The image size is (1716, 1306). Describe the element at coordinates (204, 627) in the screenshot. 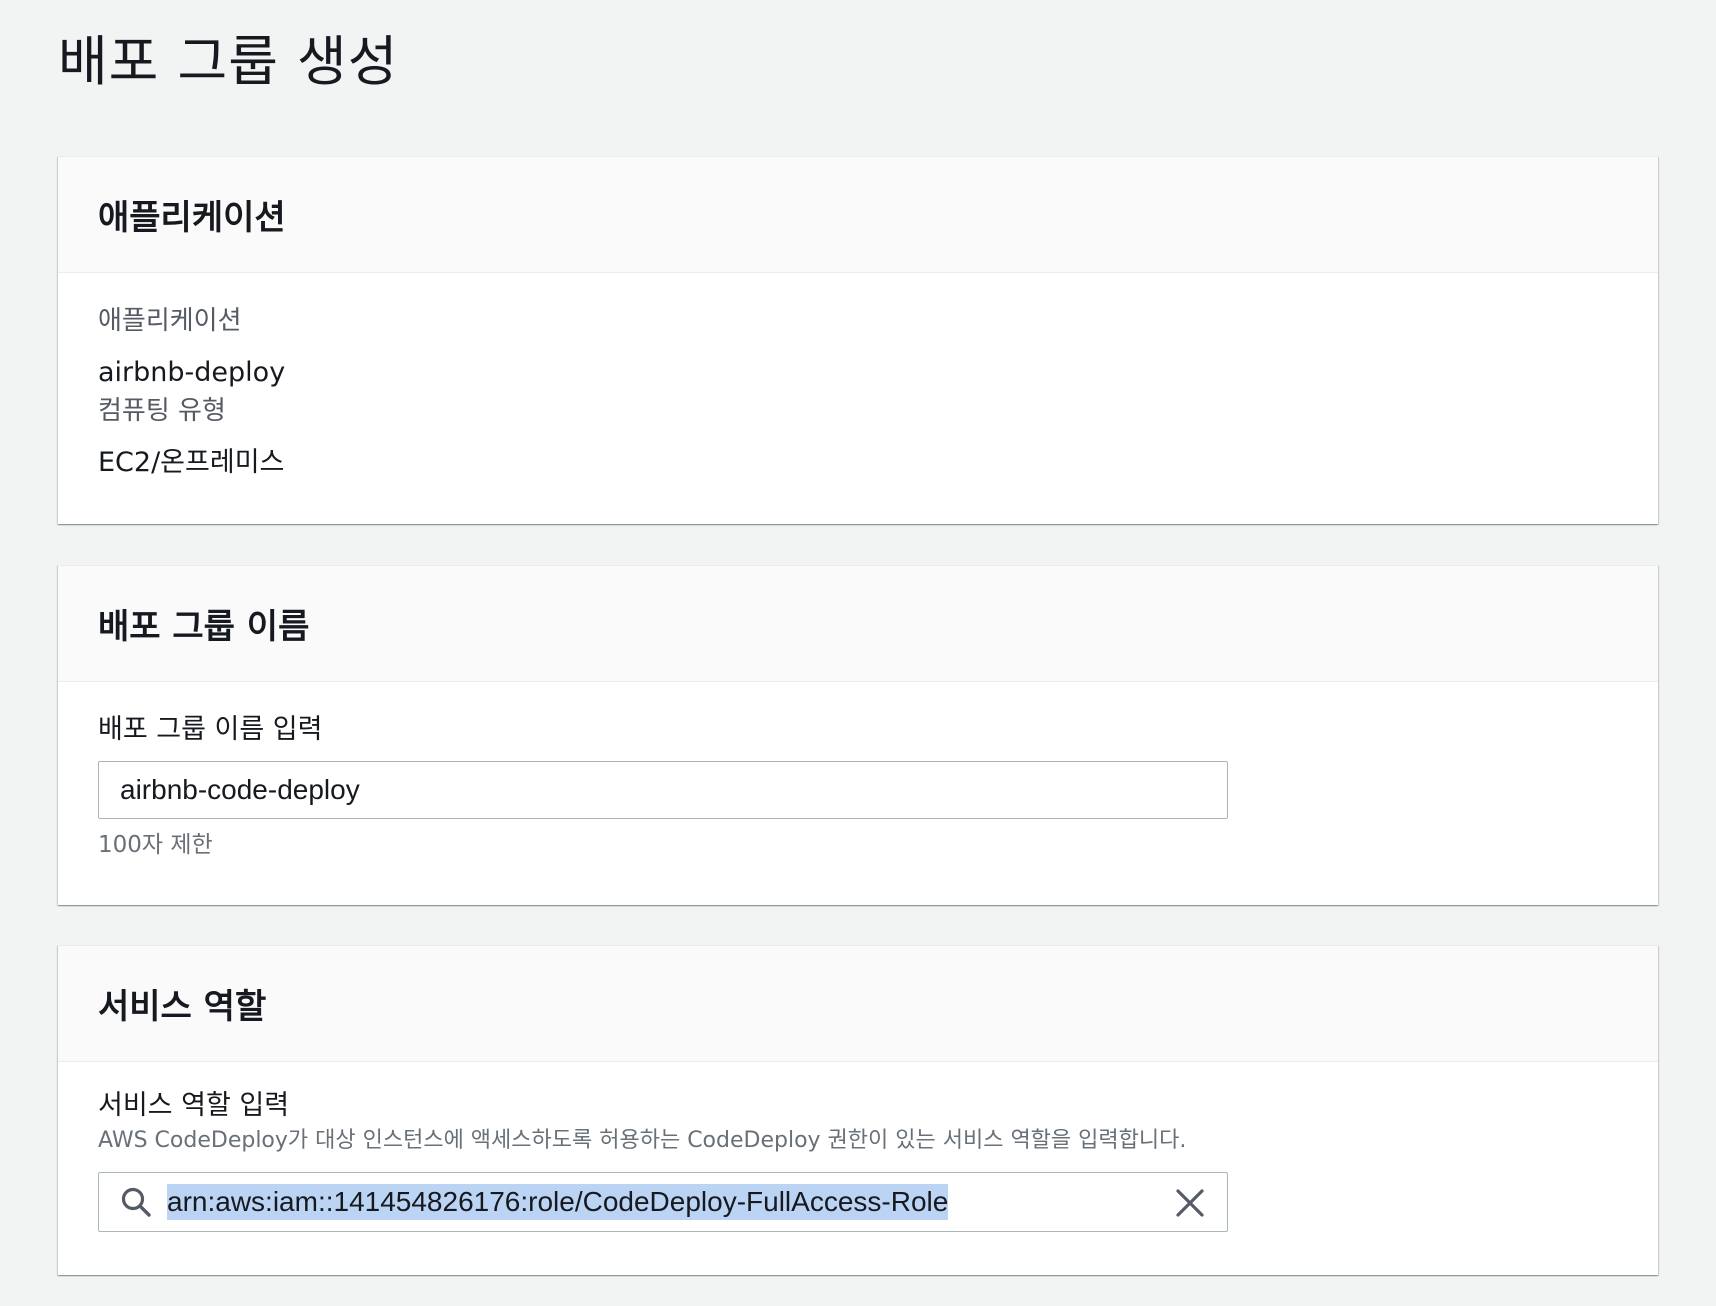

I see `deployment-group-name-panel-title: 배포 그룹 이름` at that location.